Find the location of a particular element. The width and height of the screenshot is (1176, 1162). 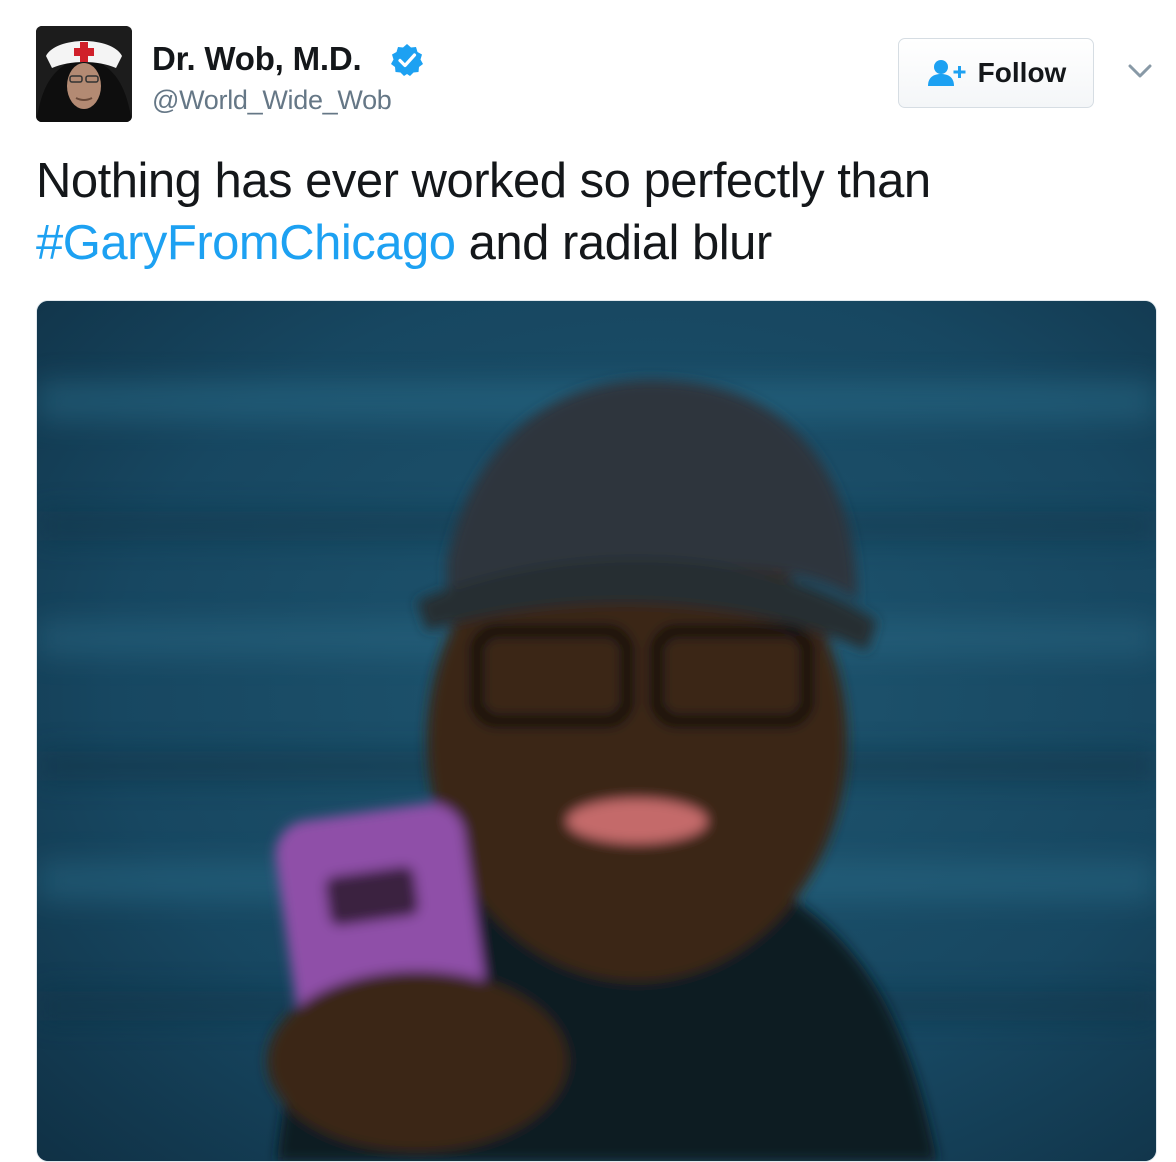

follow-button-label: Follow is located at coordinates (1022, 72).